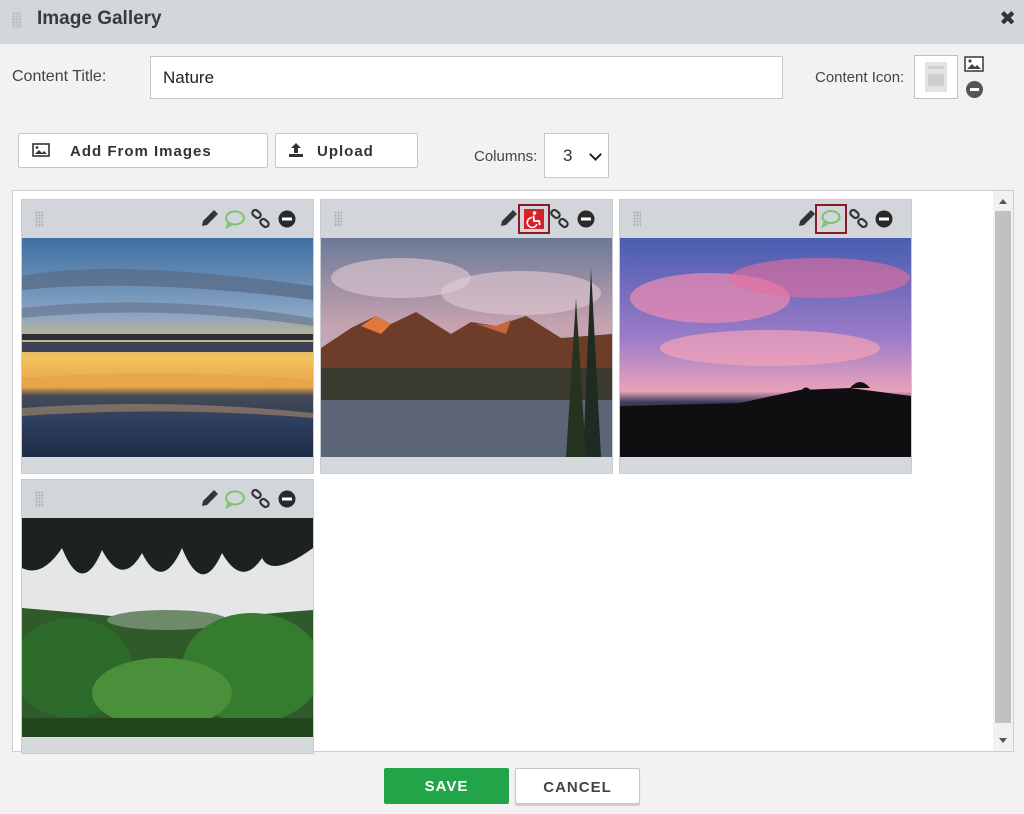  Describe the element at coordinates (167, 347) in the screenshot. I see `gallery-image-sunset-lake` at that location.